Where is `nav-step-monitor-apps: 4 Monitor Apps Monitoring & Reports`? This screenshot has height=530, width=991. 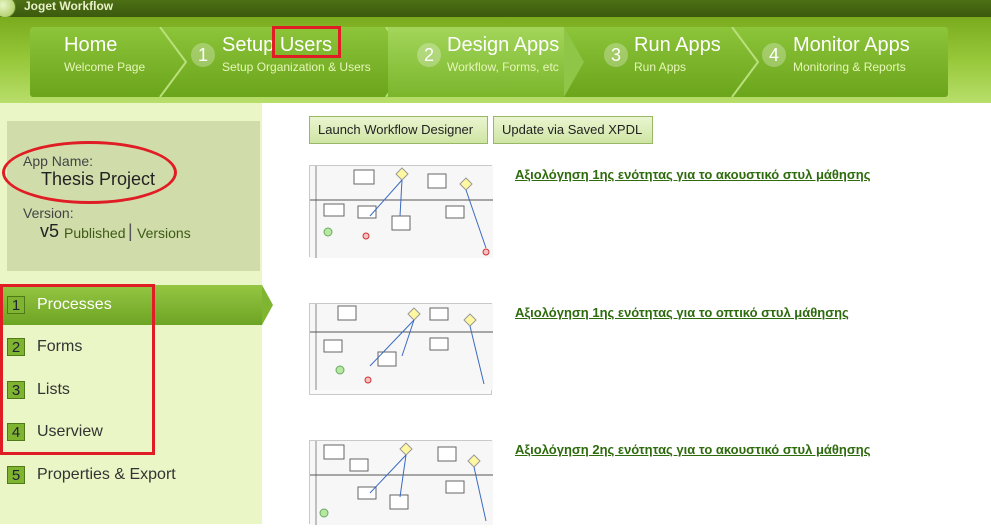 nav-step-monitor-apps: 4 Monitor Apps Monitoring & Reports is located at coordinates (854, 62).